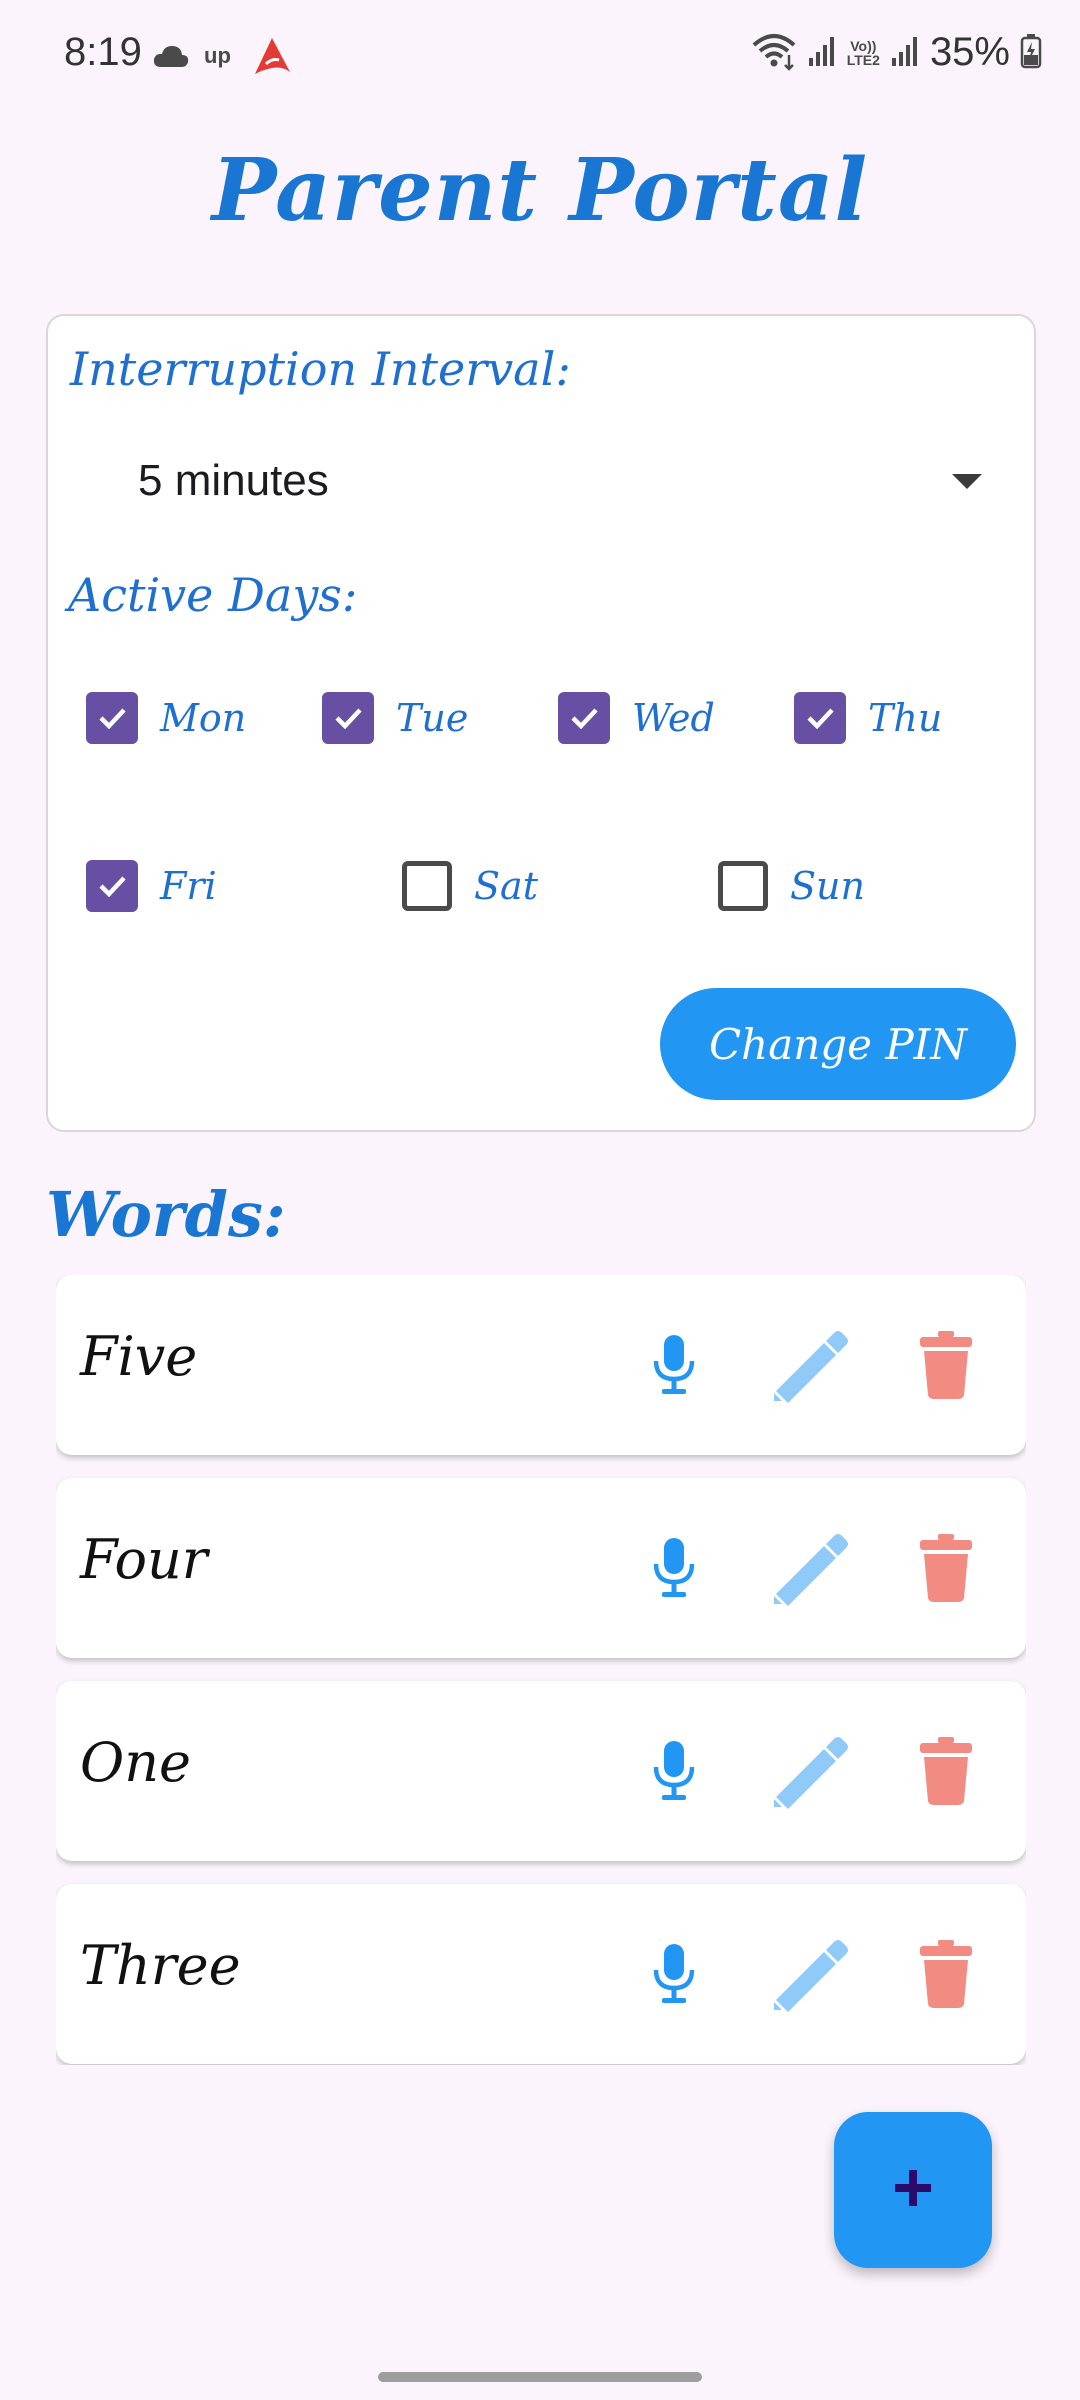 This screenshot has width=1080, height=2400. What do you see at coordinates (541, 1568) in the screenshot?
I see `word-card: Four` at bounding box center [541, 1568].